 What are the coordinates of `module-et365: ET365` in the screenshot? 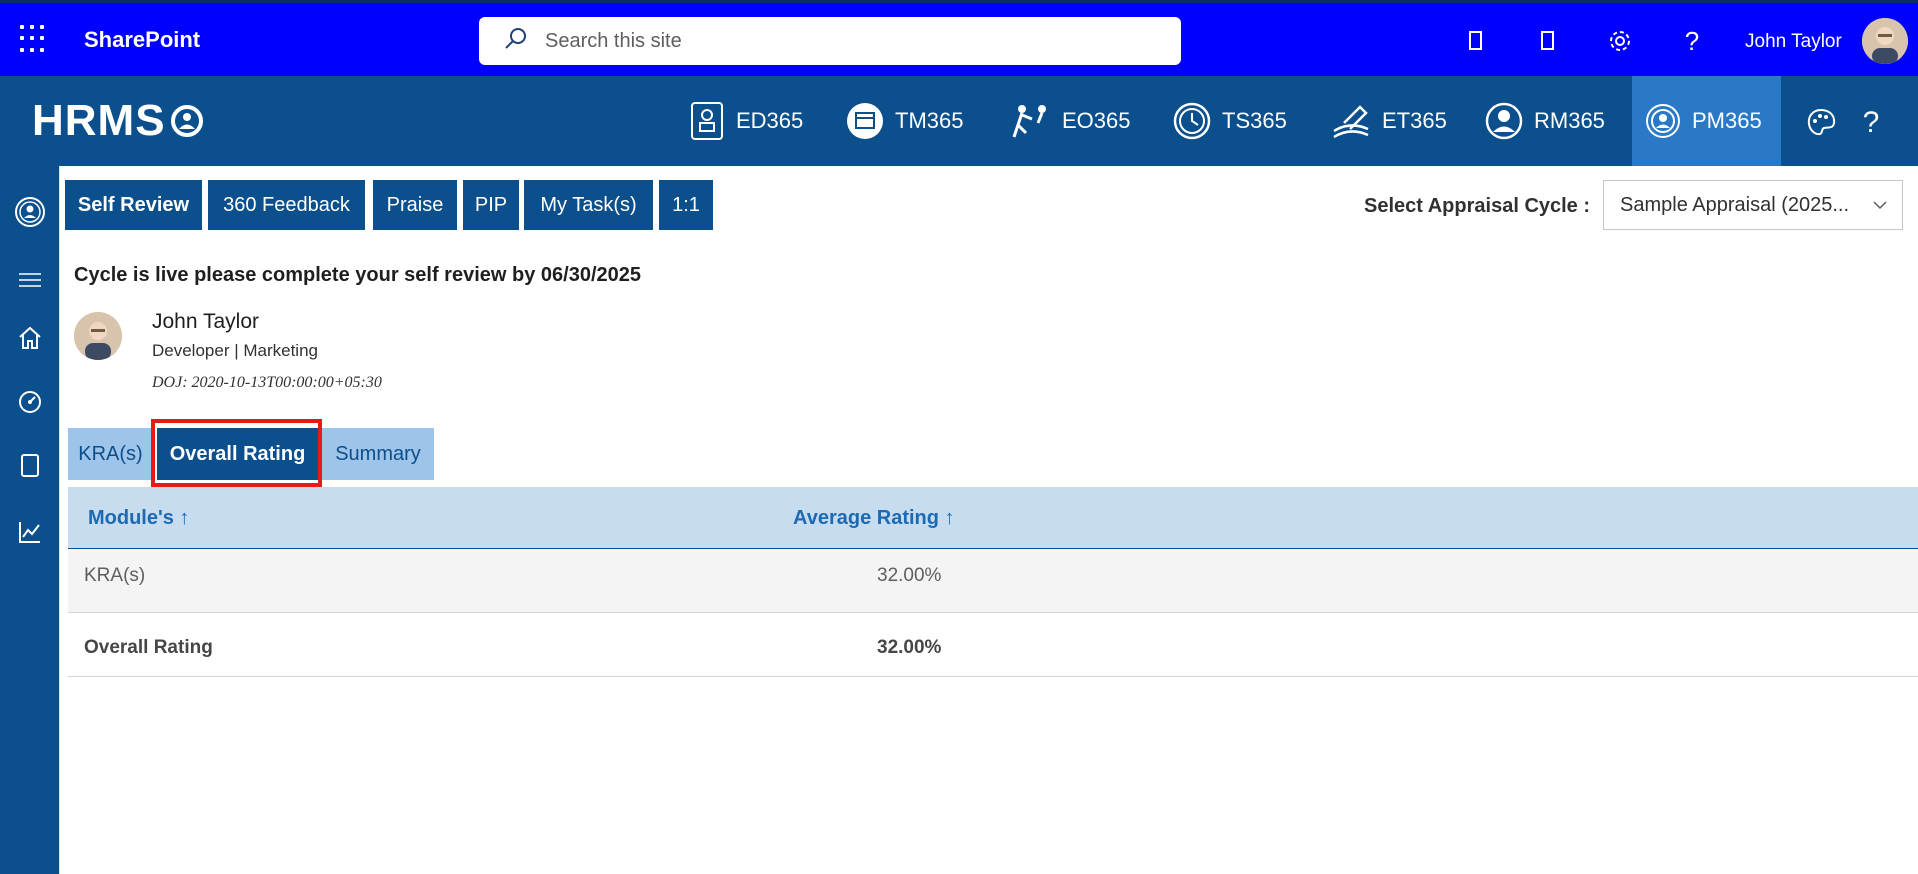 It's located at (1388, 121).